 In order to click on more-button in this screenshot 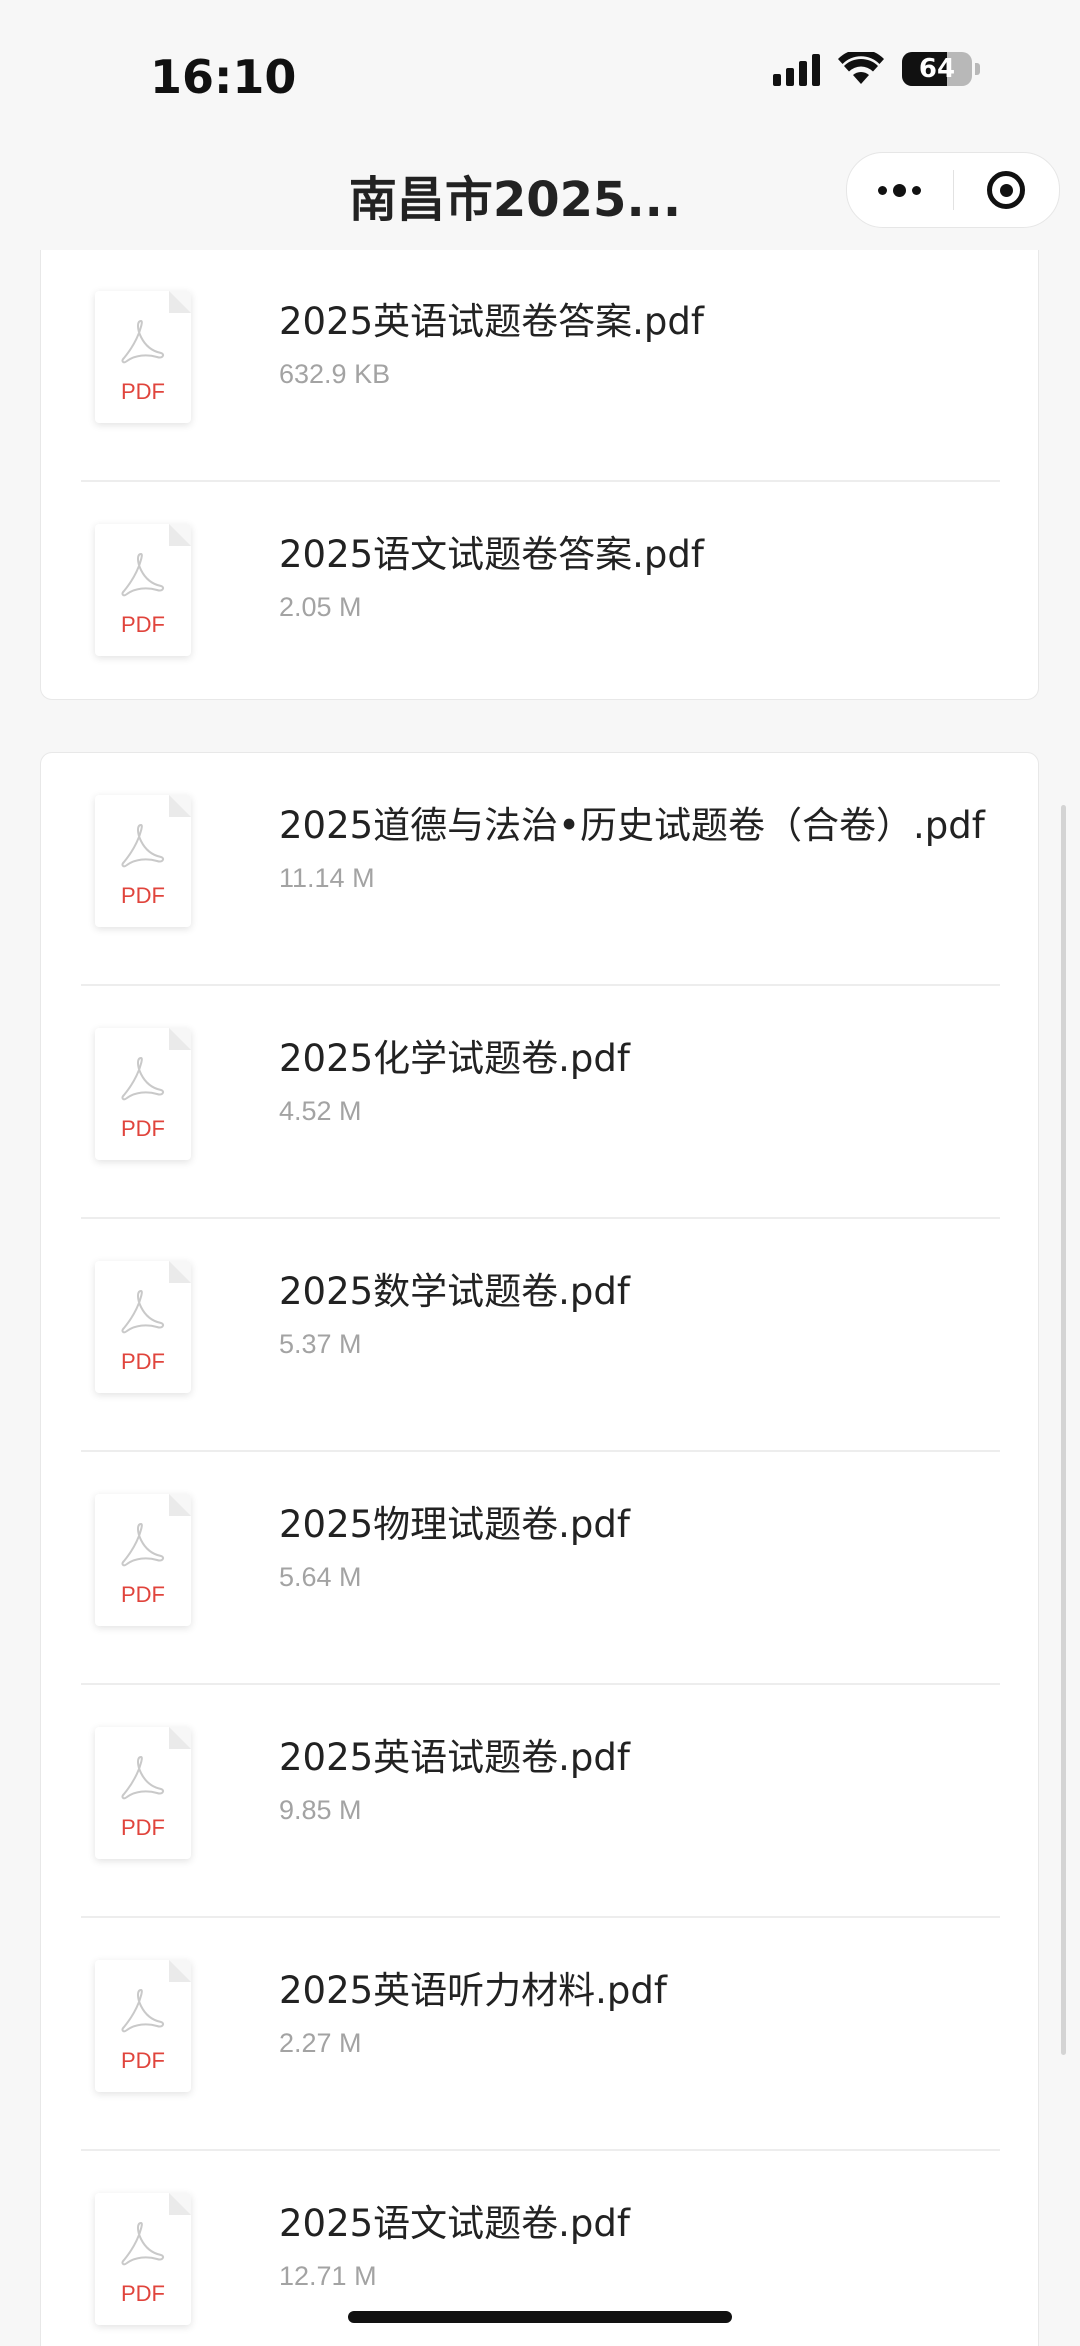, I will do `click(900, 190)`.